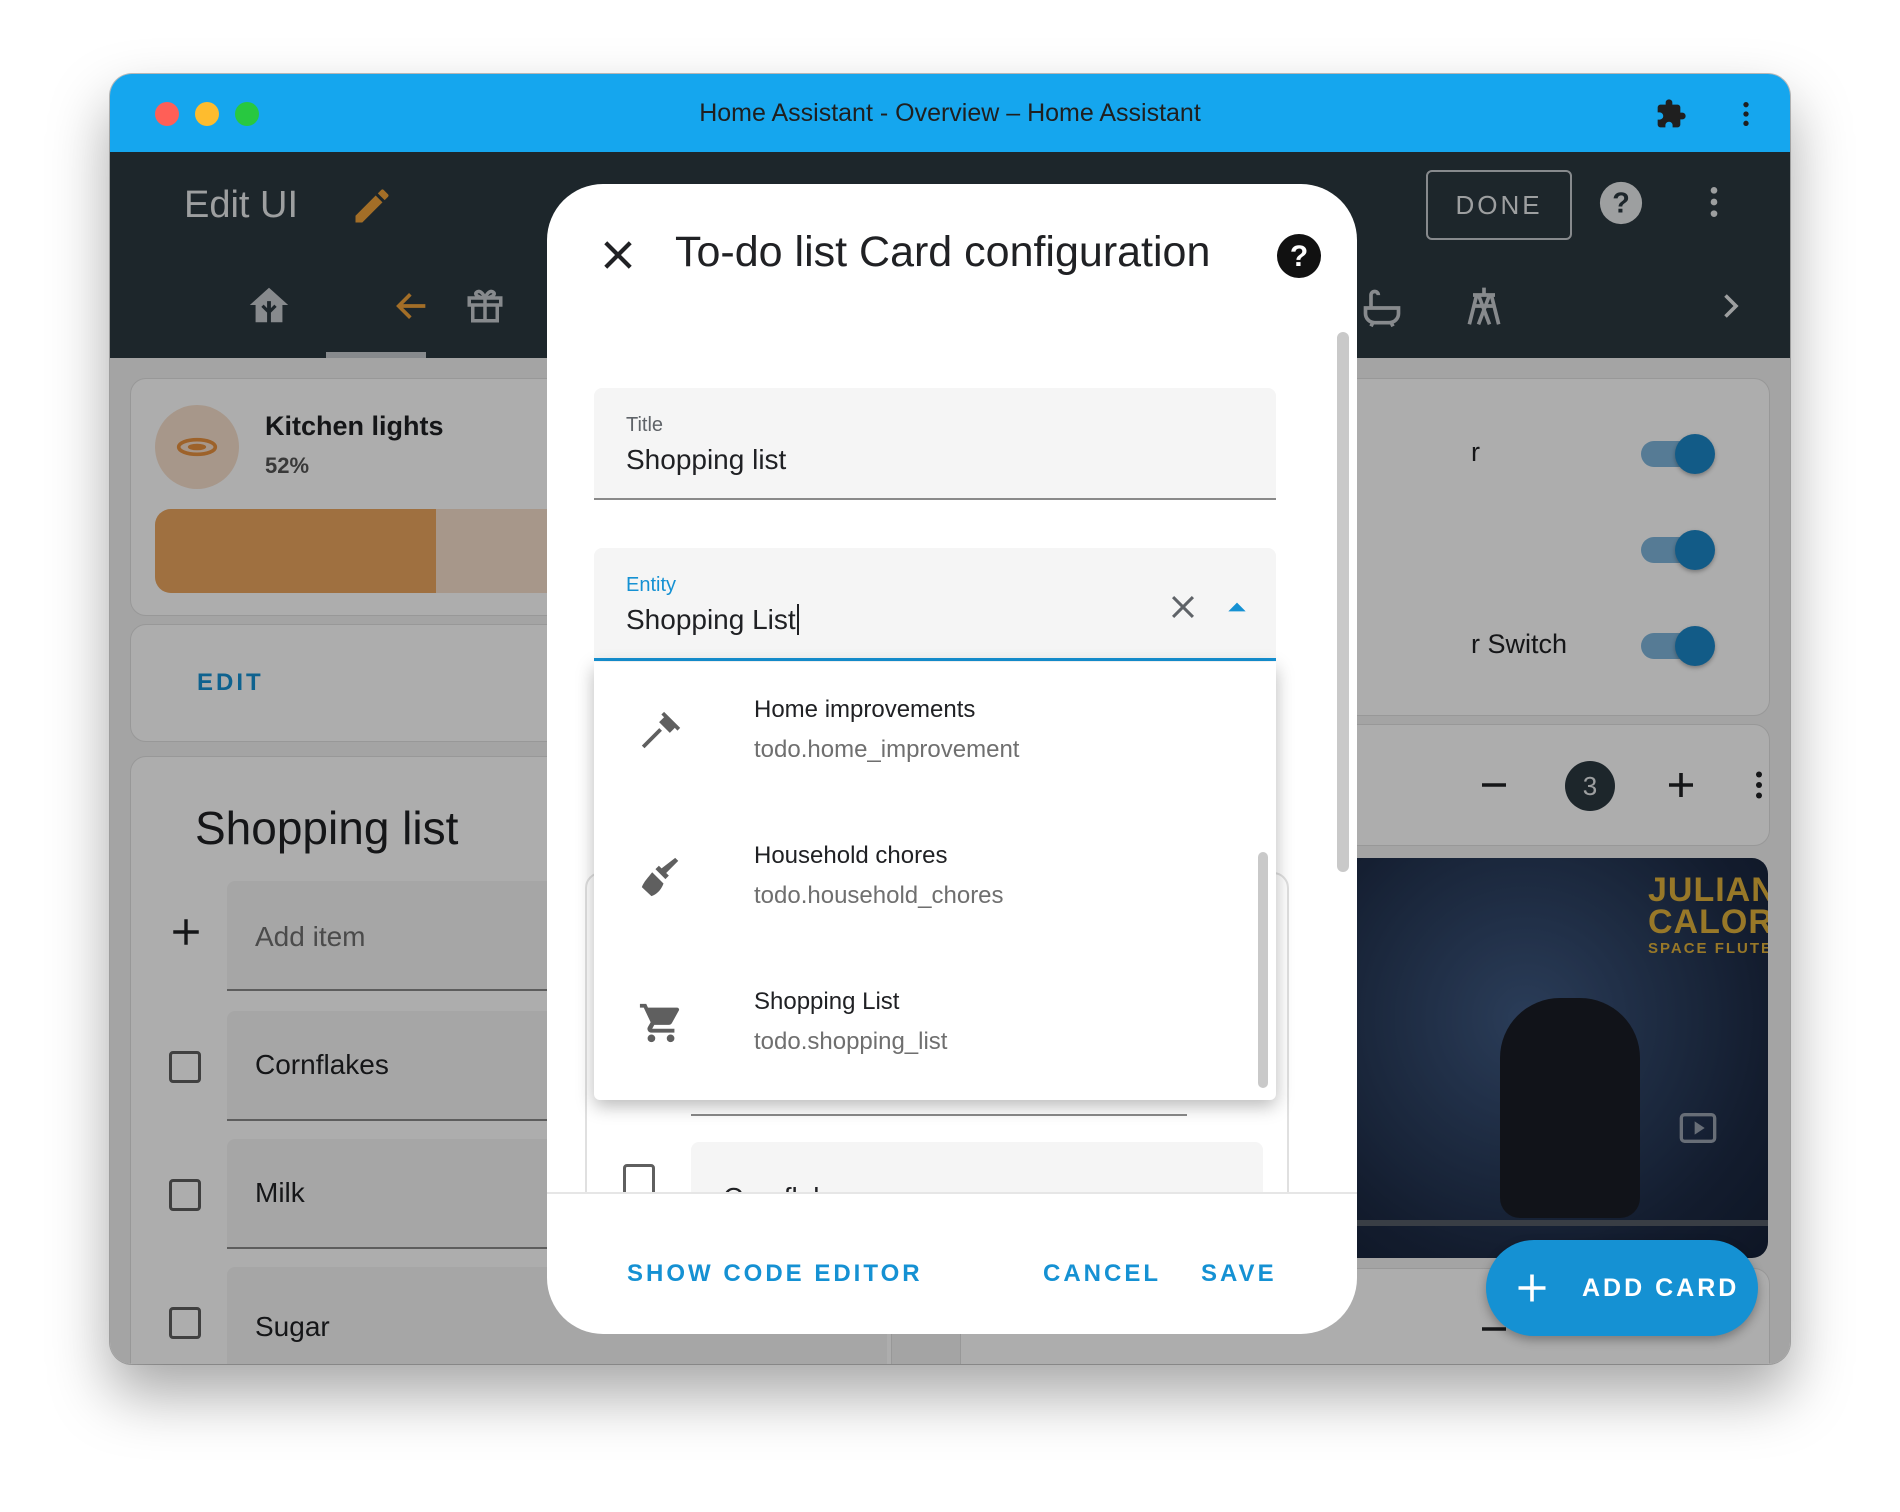 The height and width of the screenshot is (1512, 1900). I want to click on entity-option-id: todo.shopping_list, so click(851, 1041).